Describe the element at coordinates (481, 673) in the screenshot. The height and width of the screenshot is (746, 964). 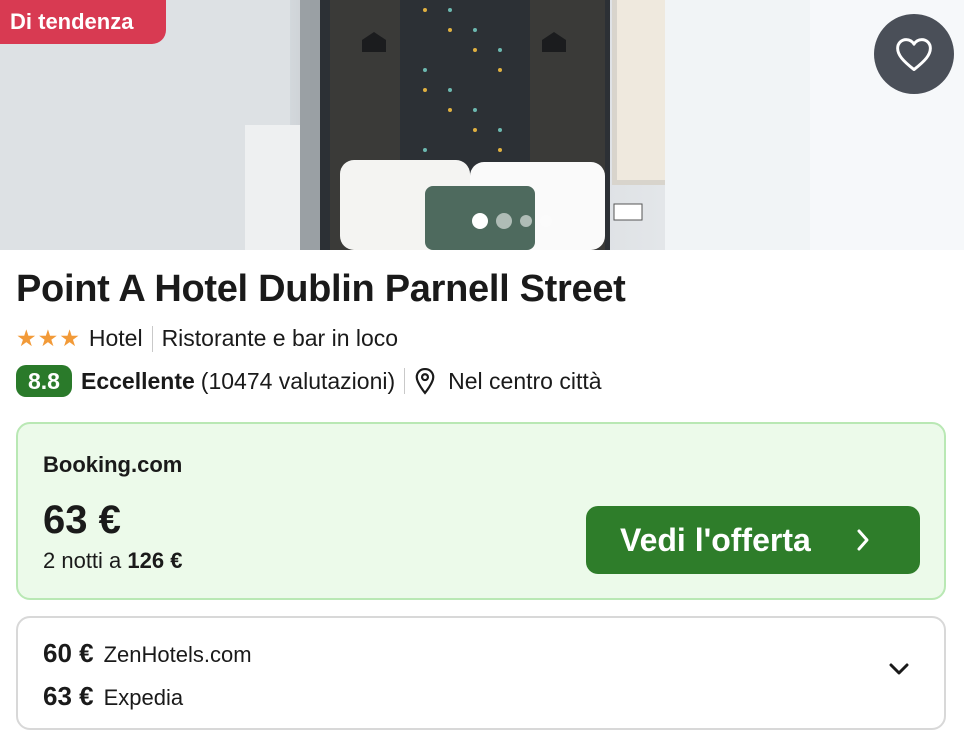
I see `other-offers-card: 60 € ZenHotels.com 63 € Expedia` at that location.